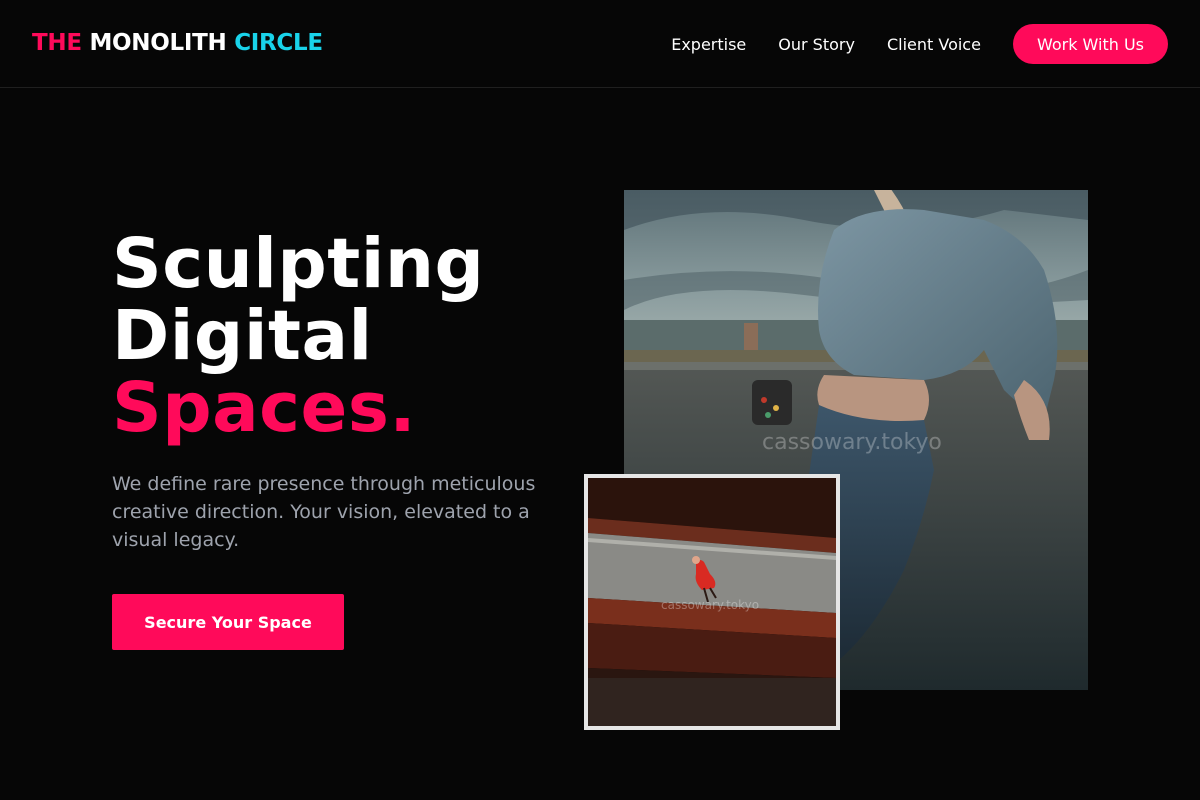 The image size is (1200, 800). Describe the element at coordinates (228, 622) in the screenshot. I see `secure-your-space-button: Secure Your Space` at that location.